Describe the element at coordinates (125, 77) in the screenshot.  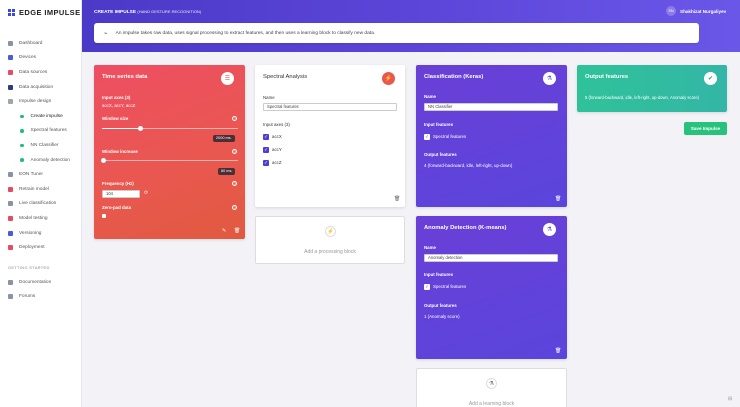
I see `block-title: Time series data` at that location.